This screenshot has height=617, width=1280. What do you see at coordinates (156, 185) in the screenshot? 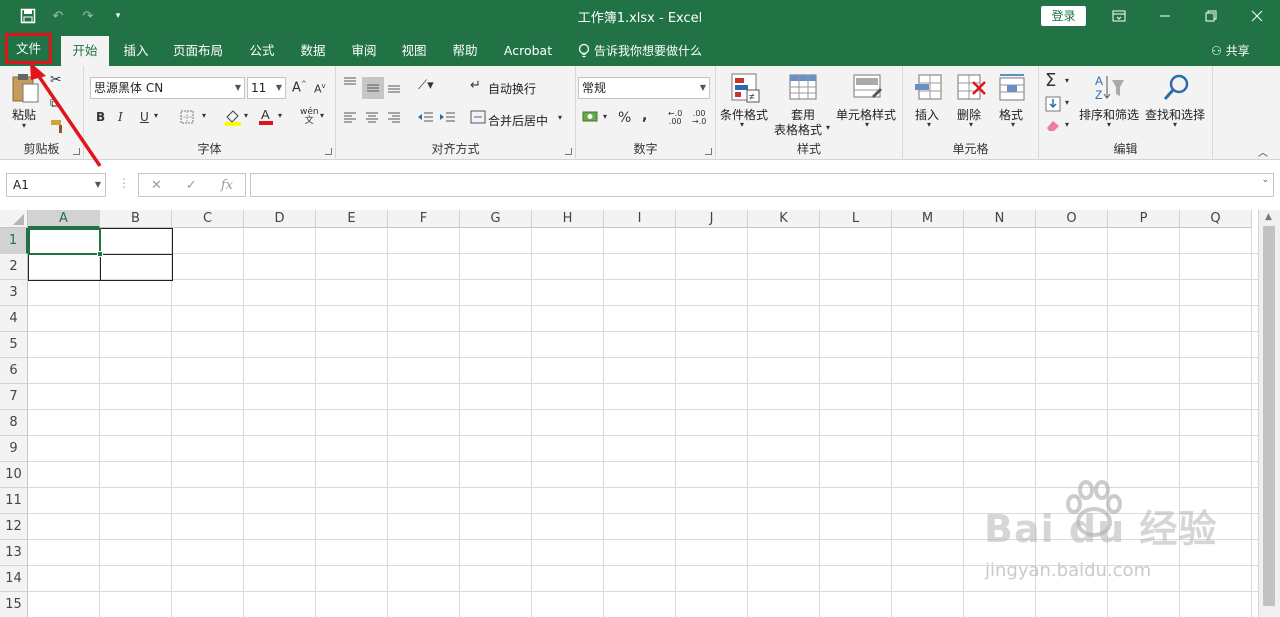
I see `cancel-icon: ✕` at bounding box center [156, 185].